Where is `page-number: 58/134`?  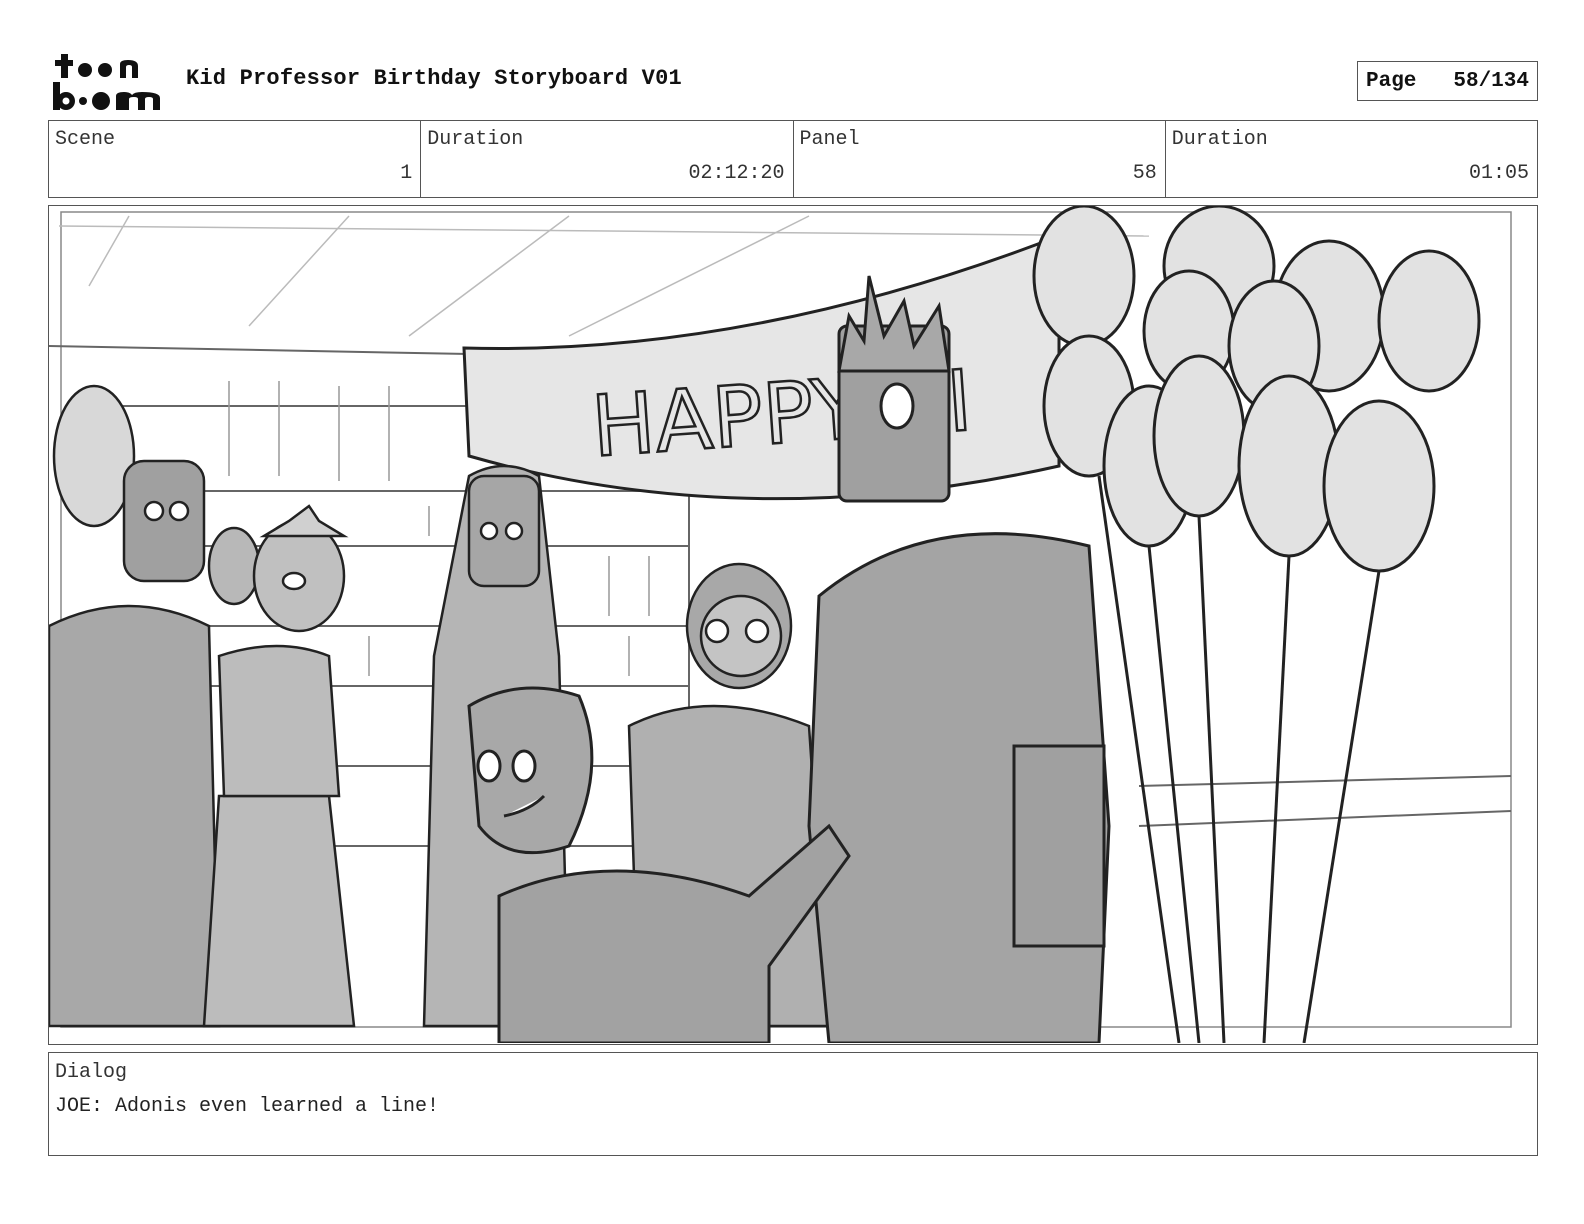 page-number: 58/134 is located at coordinates (1491, 81).